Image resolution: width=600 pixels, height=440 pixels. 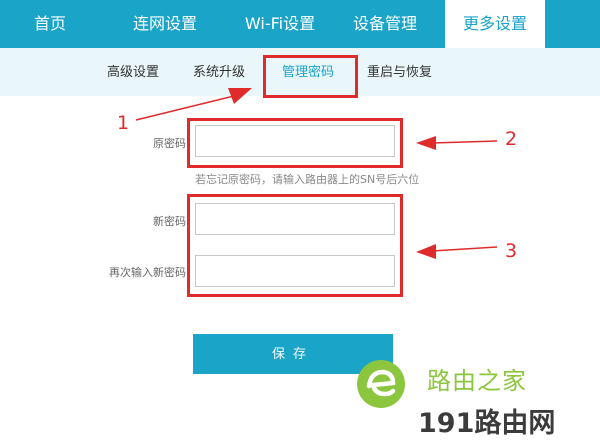 I want to click on router-home-logo-icon, so click(x=381, y=384).